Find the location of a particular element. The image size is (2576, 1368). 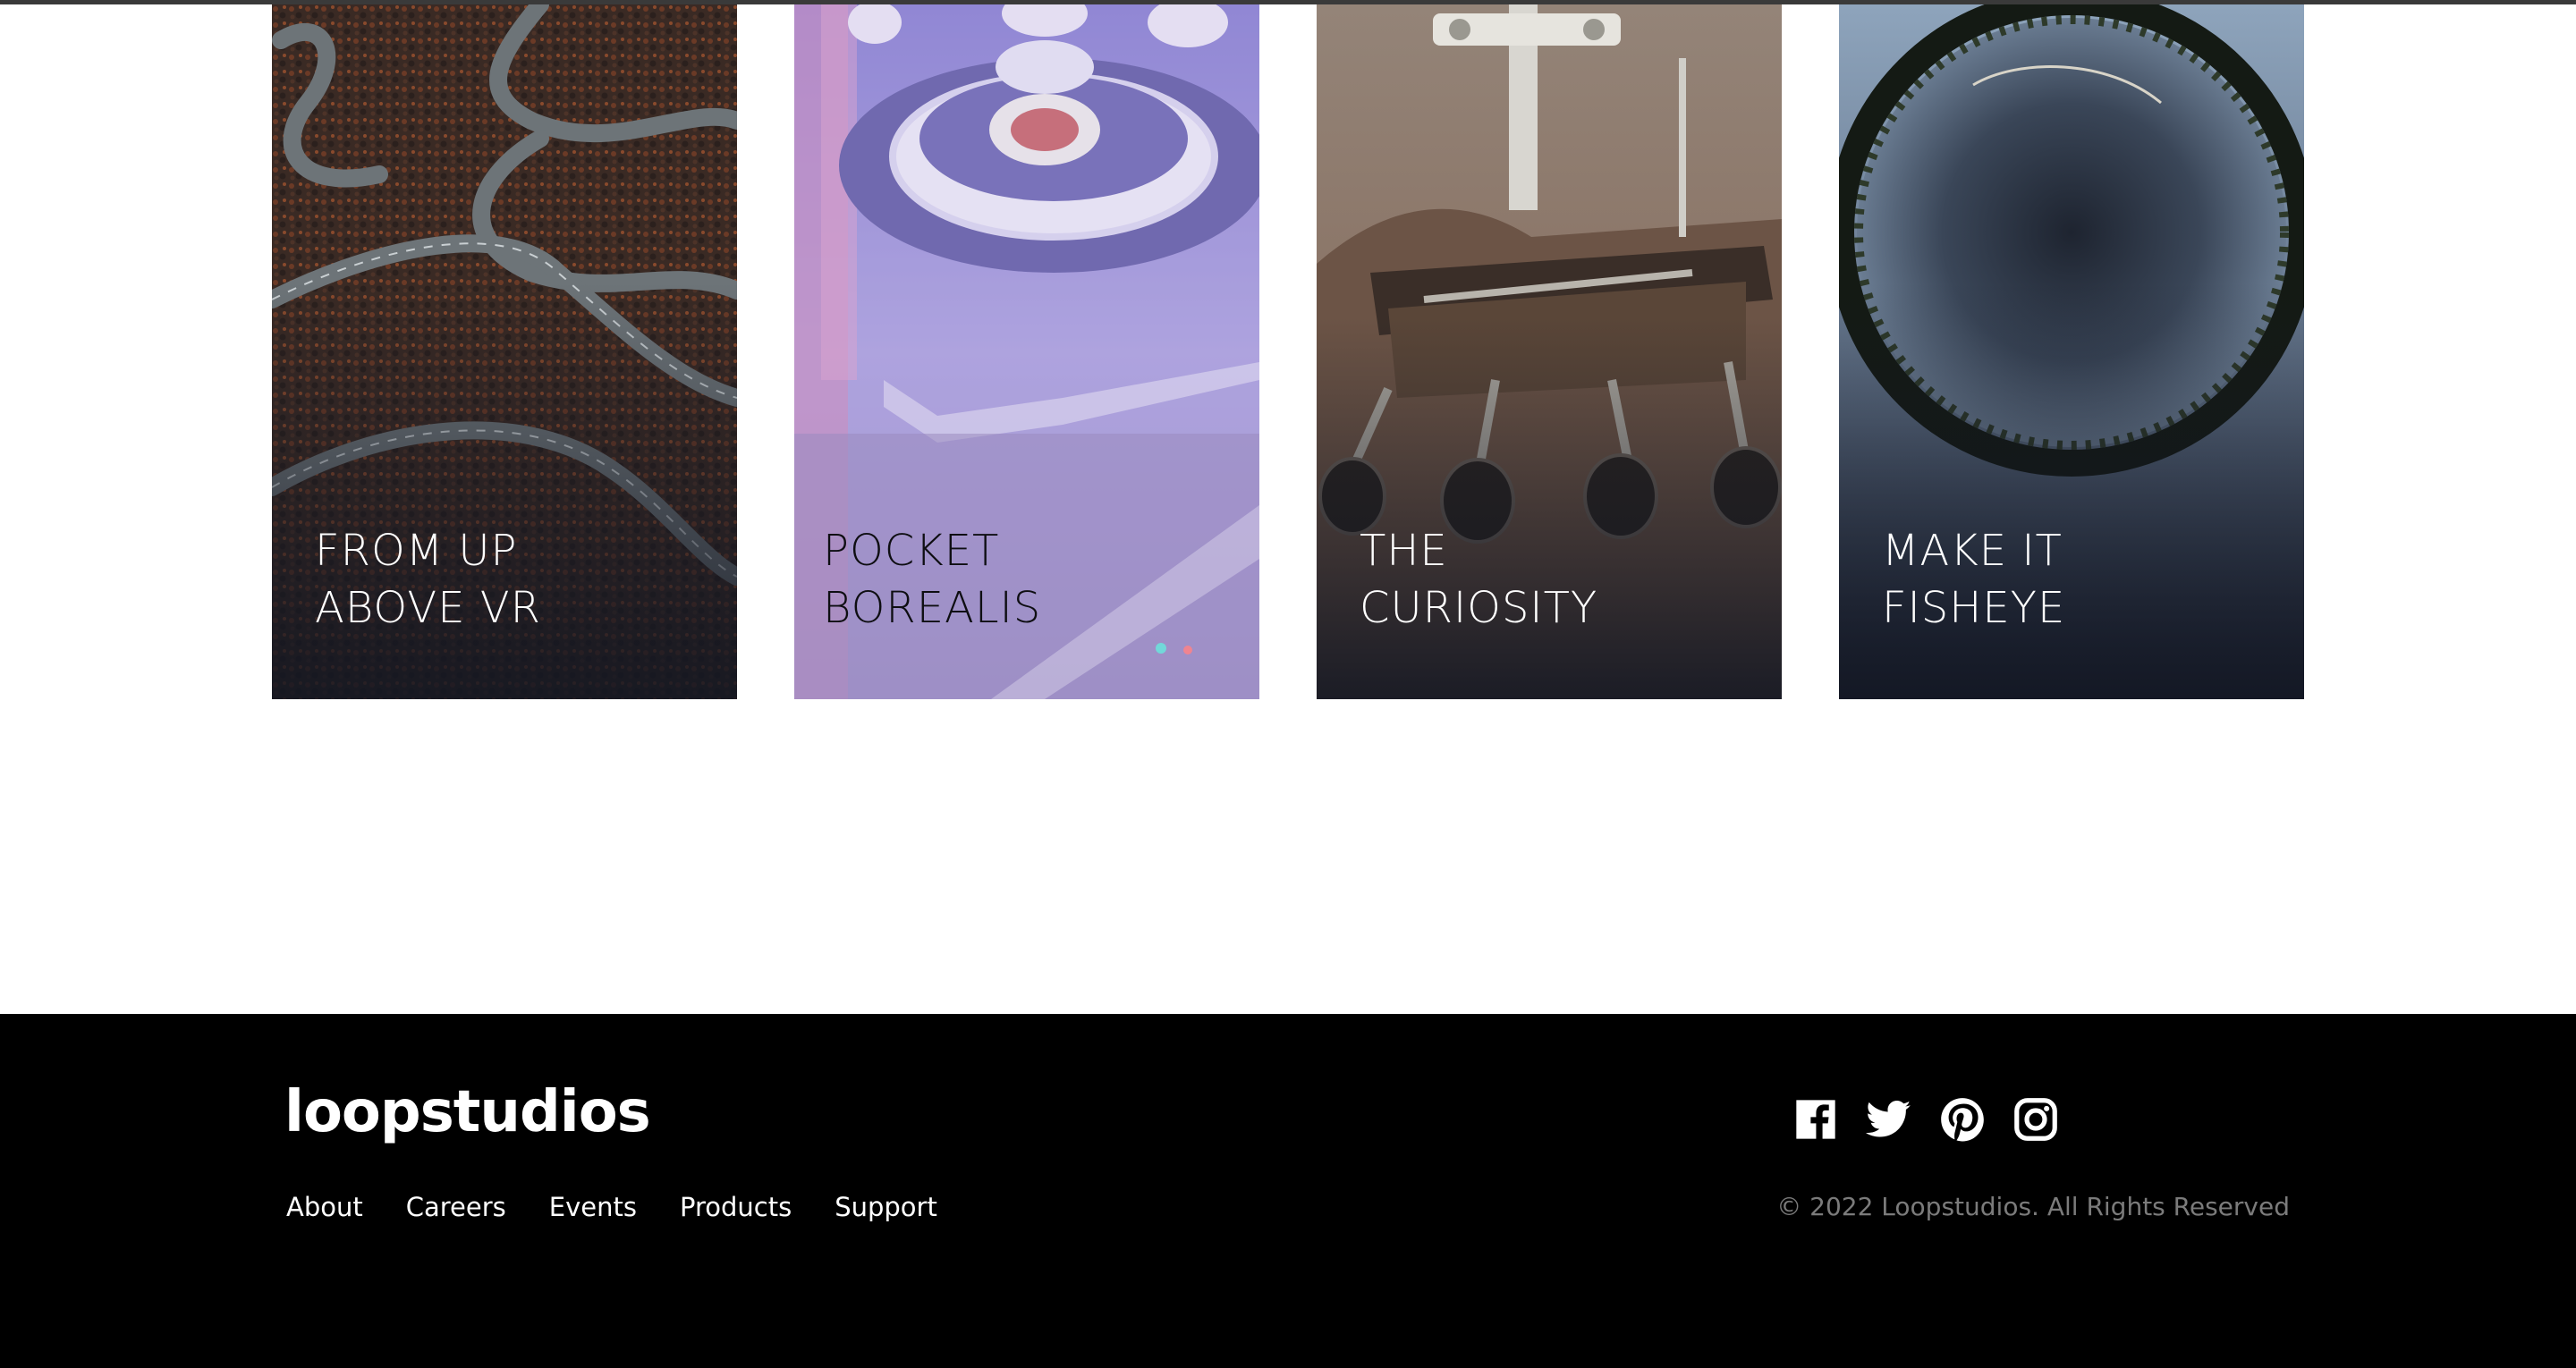

social-links is located at coordinates (1925, 1120).